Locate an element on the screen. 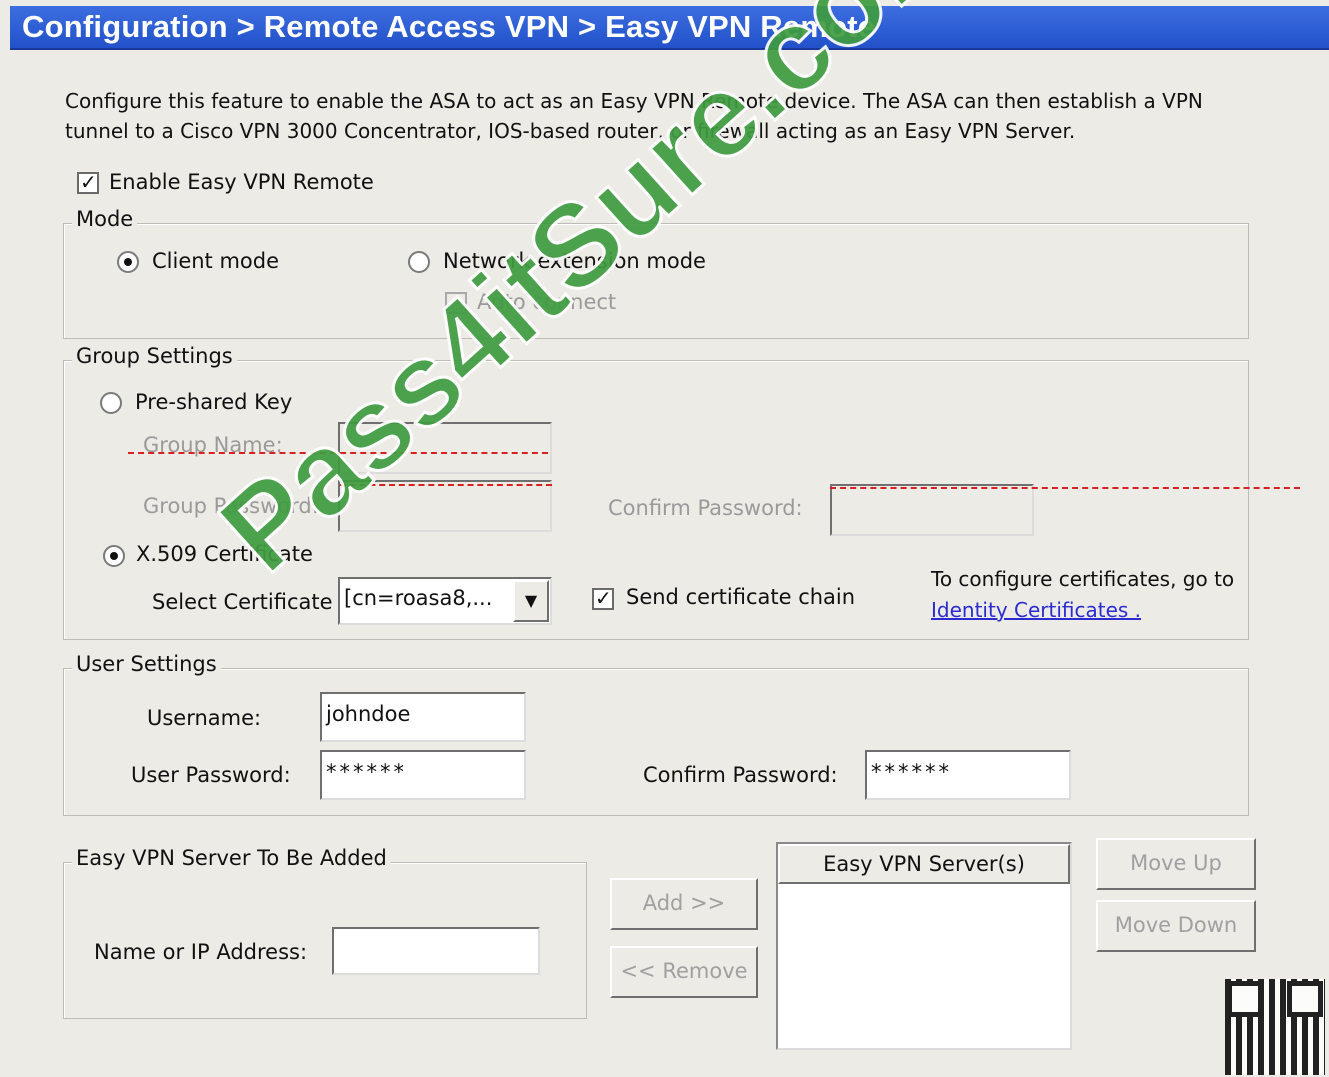 The height and width of the screenshot is (1077, 1329). x509-certificate-label: X.509 Certificate is located at coordinates (224, 554).